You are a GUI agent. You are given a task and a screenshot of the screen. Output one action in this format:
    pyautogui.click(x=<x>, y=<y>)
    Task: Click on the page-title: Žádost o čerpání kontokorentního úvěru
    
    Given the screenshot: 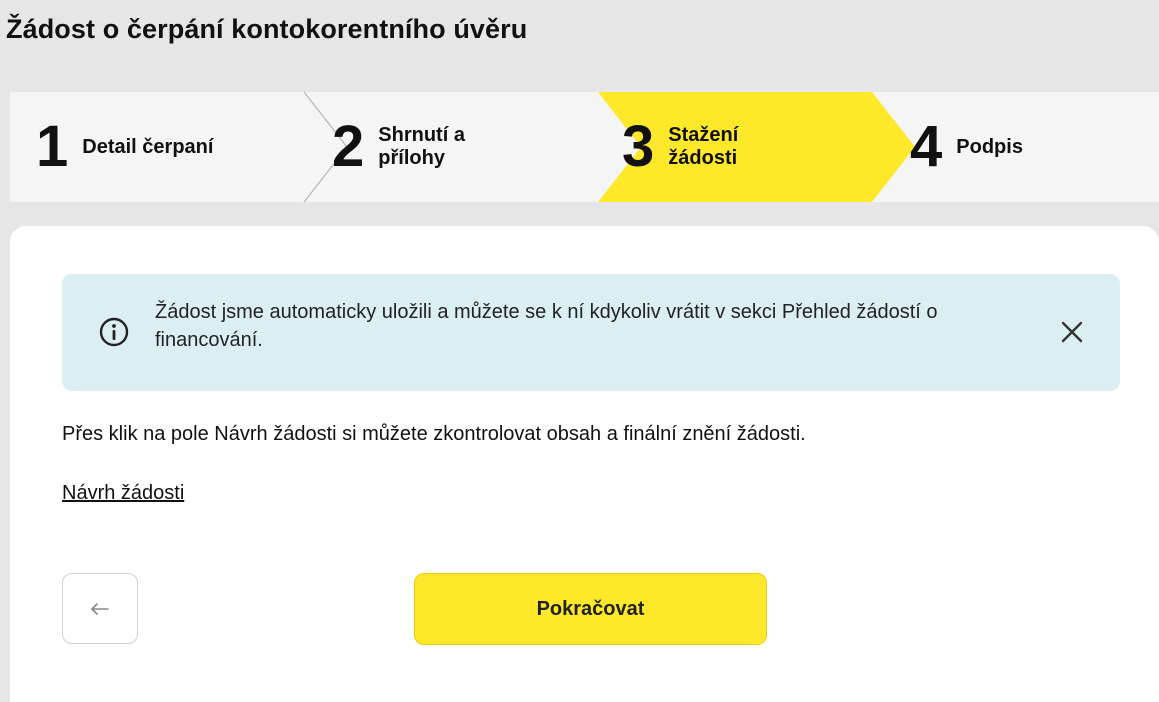 What is the action you would take?
    pyautogui.click(x=267, y=29)
    